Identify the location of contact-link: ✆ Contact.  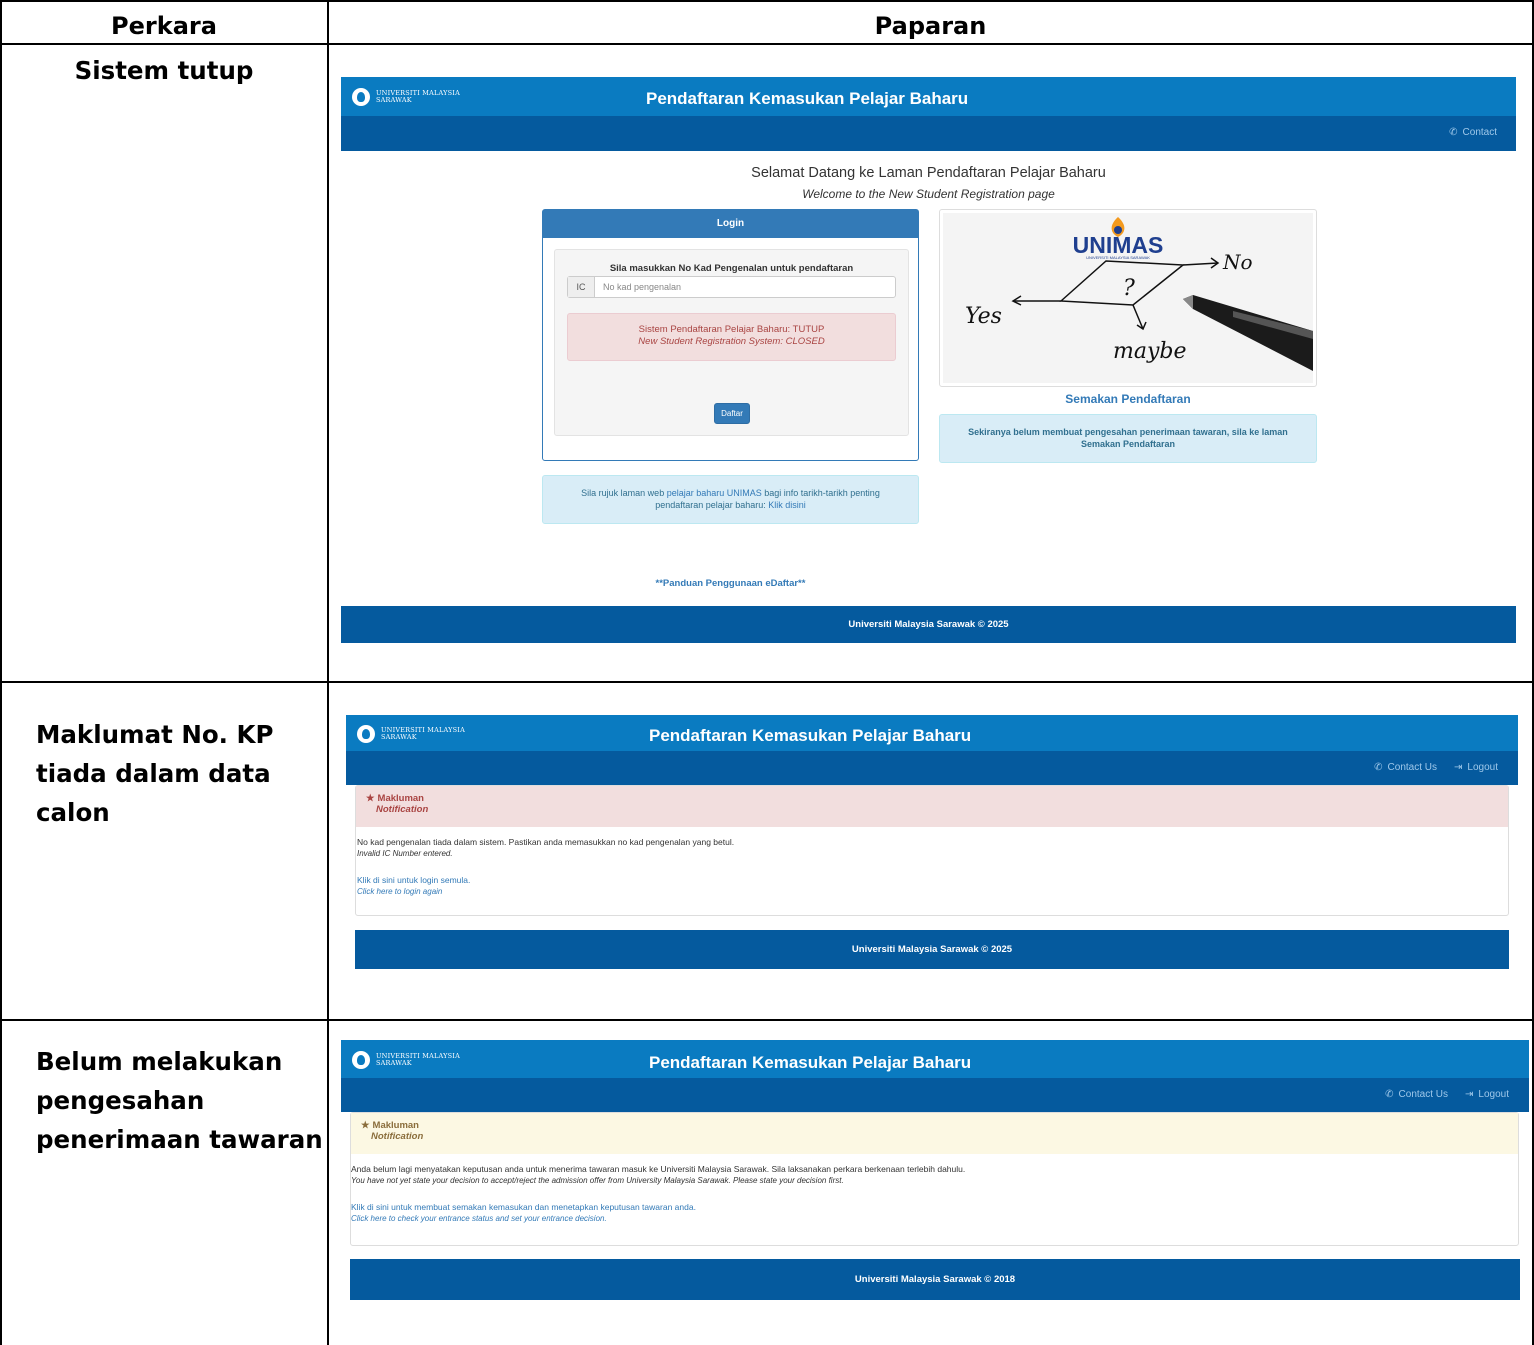
(1473, 132).